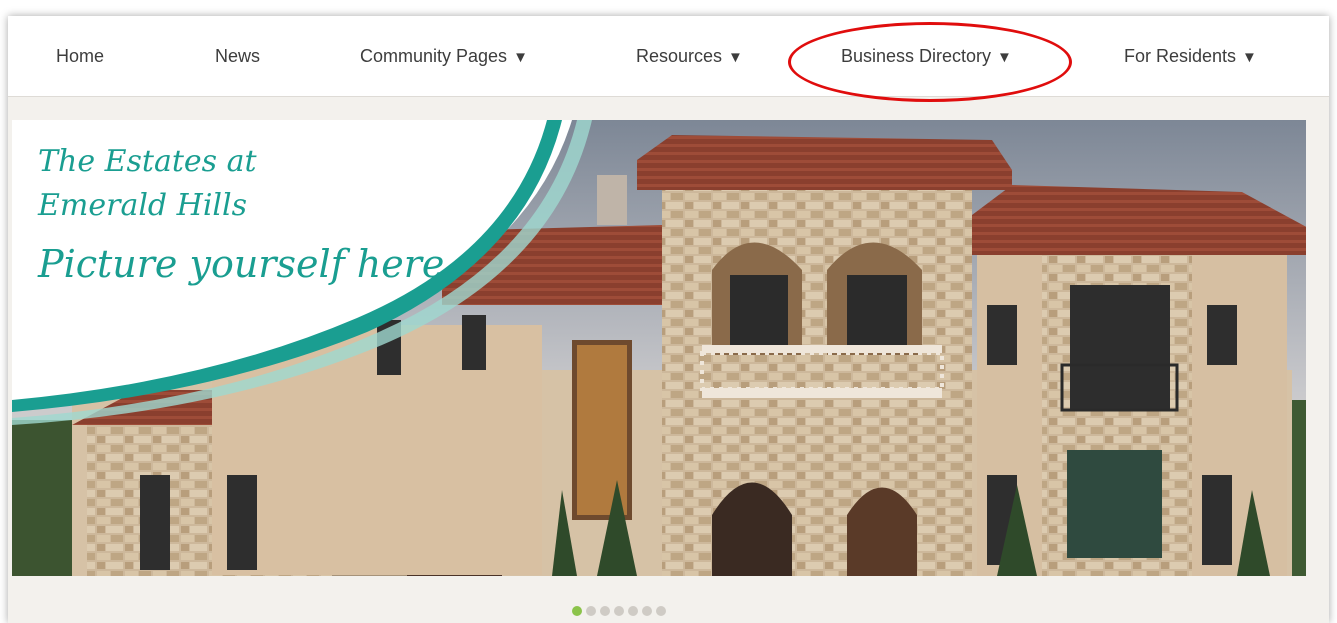 The width and height of the screenshot is (1337, 623). Describe the element at coordinates (434, 56) in the screenshot. I see `nav-item-label: Community Pages` at that location.